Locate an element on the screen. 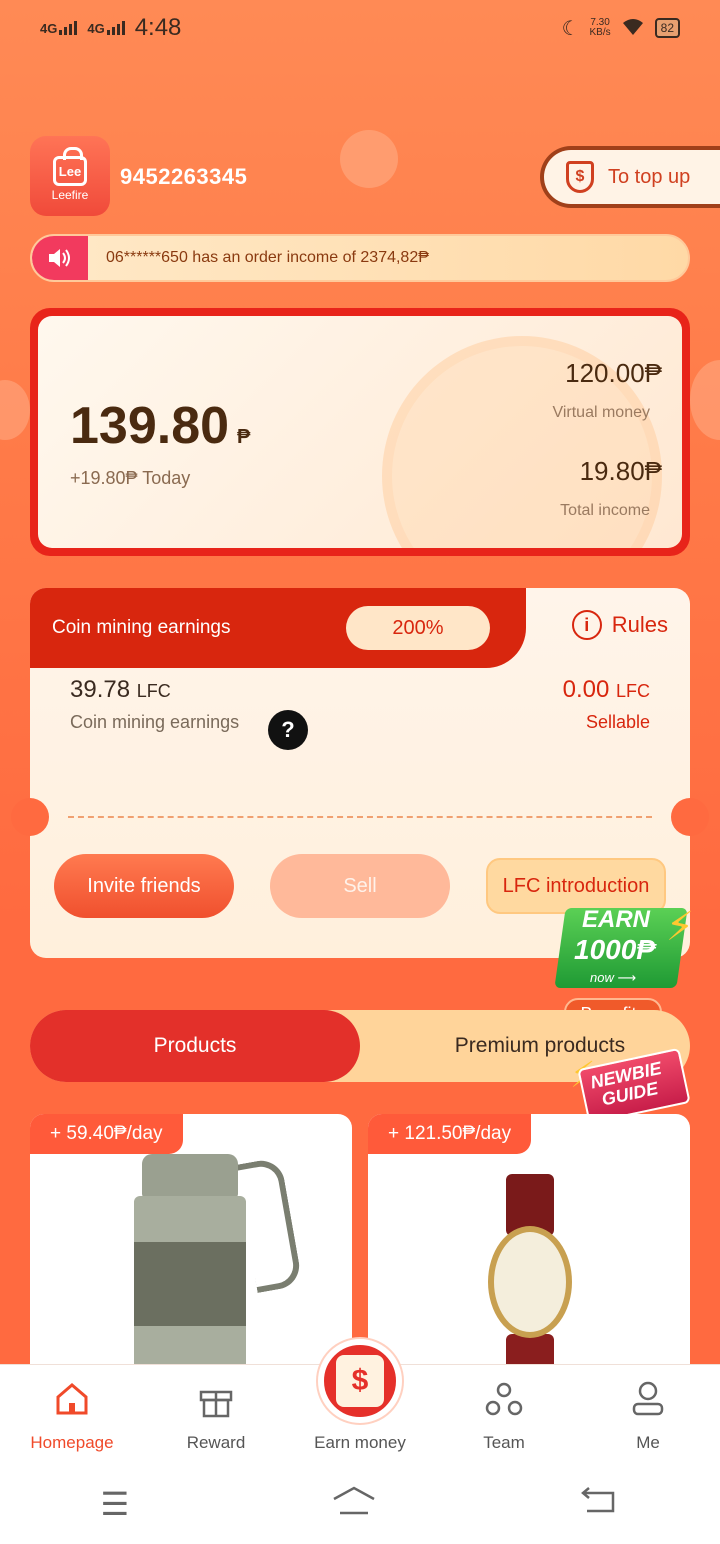 The width and height of the screenshot is (720, 1544). virtual-money-label: Virtual money is located at coordinates (601, 412).